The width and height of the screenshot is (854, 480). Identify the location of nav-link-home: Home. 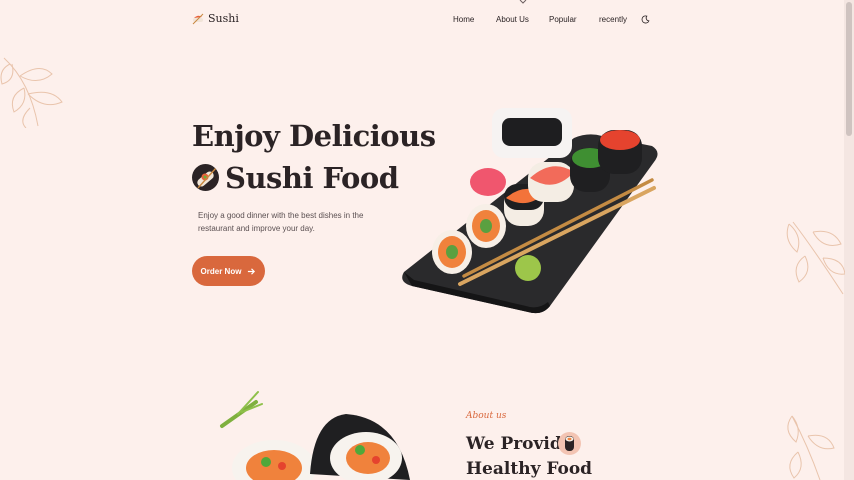
(463, 19).